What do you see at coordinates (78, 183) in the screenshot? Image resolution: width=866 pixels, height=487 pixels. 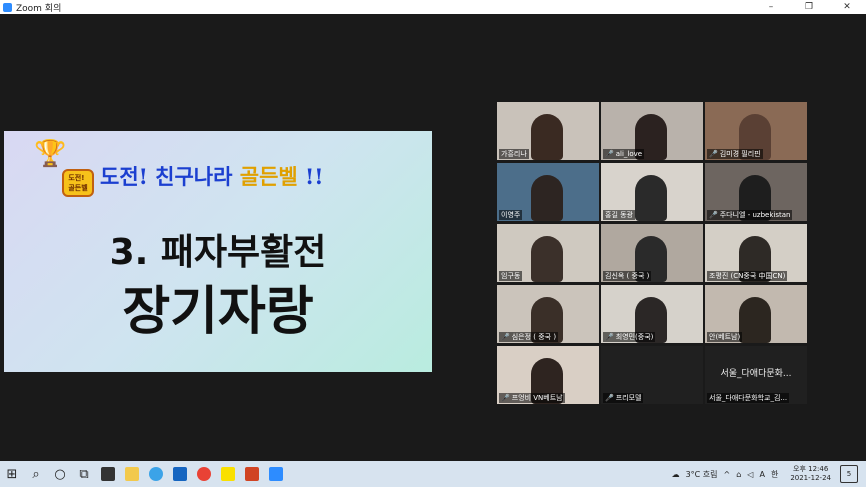 I see `golden-bell-logo: 도전! 골든벨` at bounding box center [78, 183].